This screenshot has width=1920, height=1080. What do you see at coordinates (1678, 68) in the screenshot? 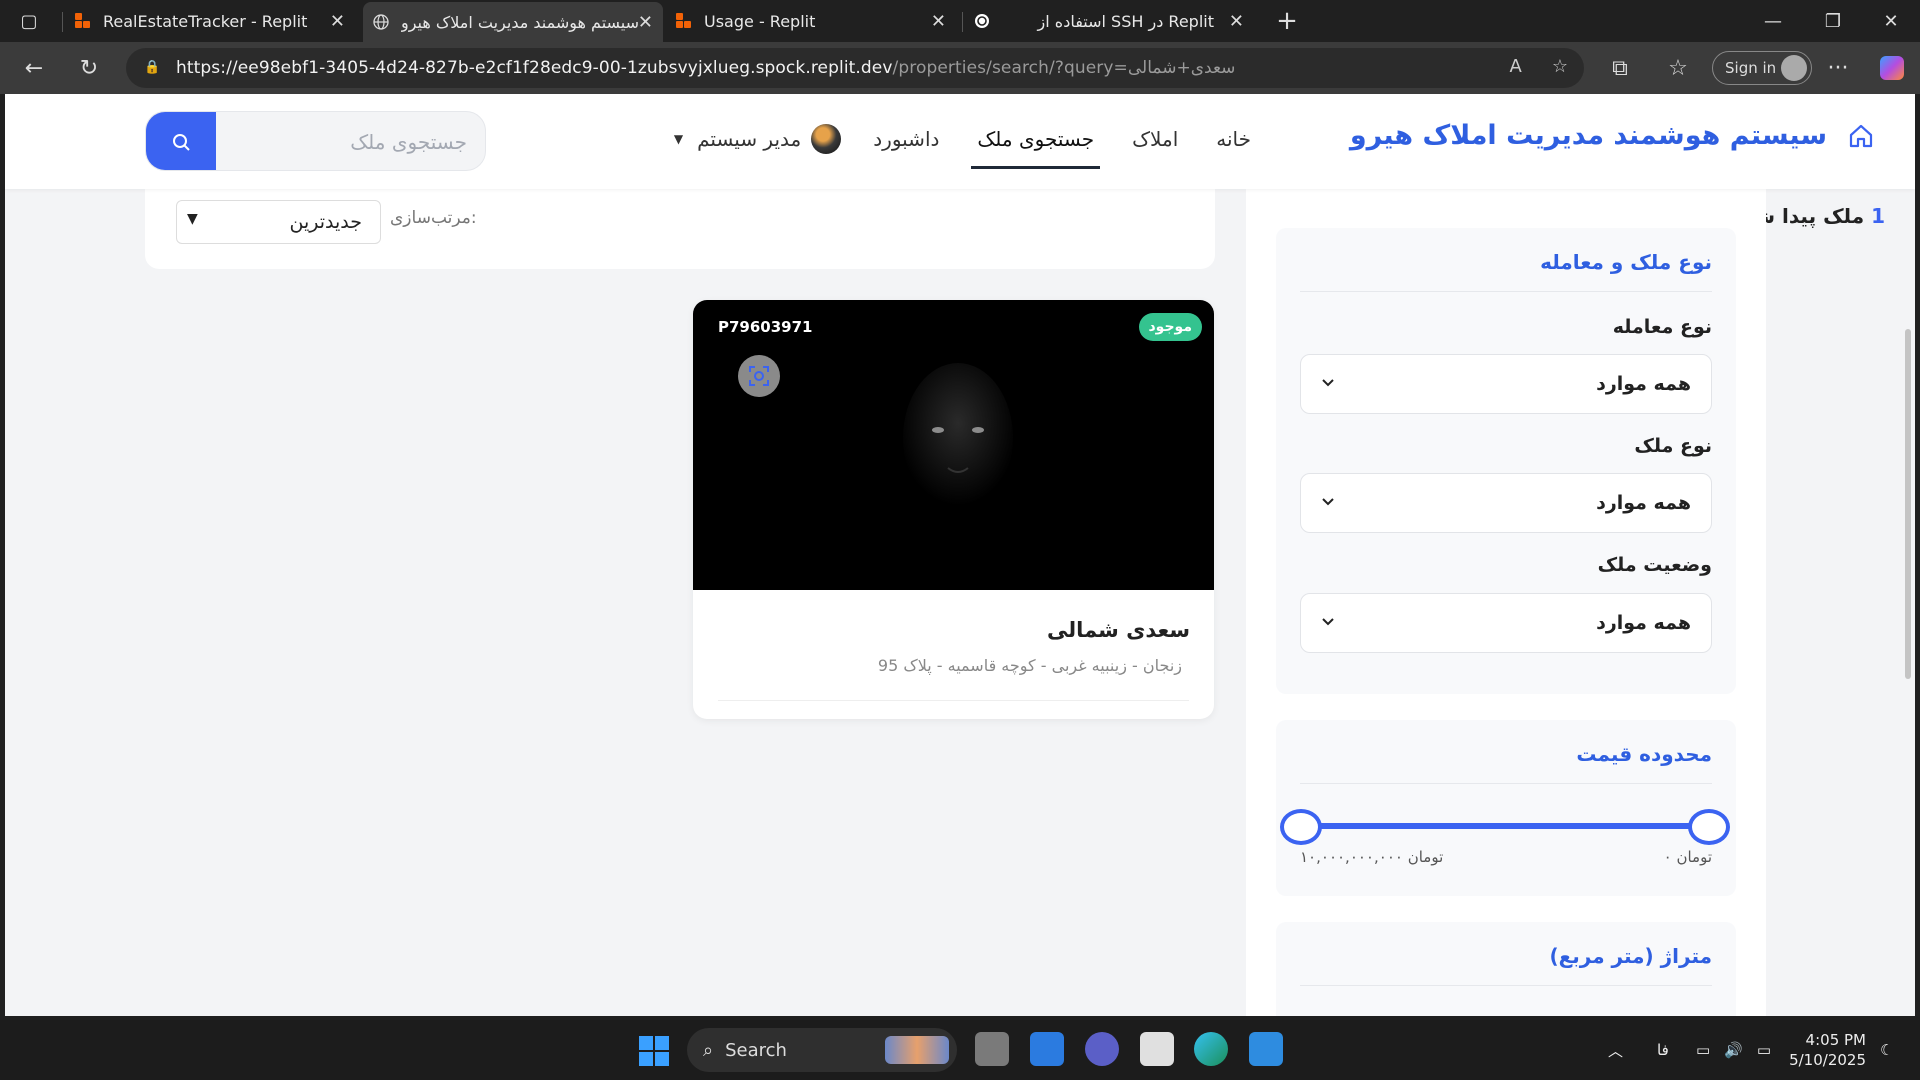
I see `favorites-icon: ☆` at bounding box center [1678, 68].